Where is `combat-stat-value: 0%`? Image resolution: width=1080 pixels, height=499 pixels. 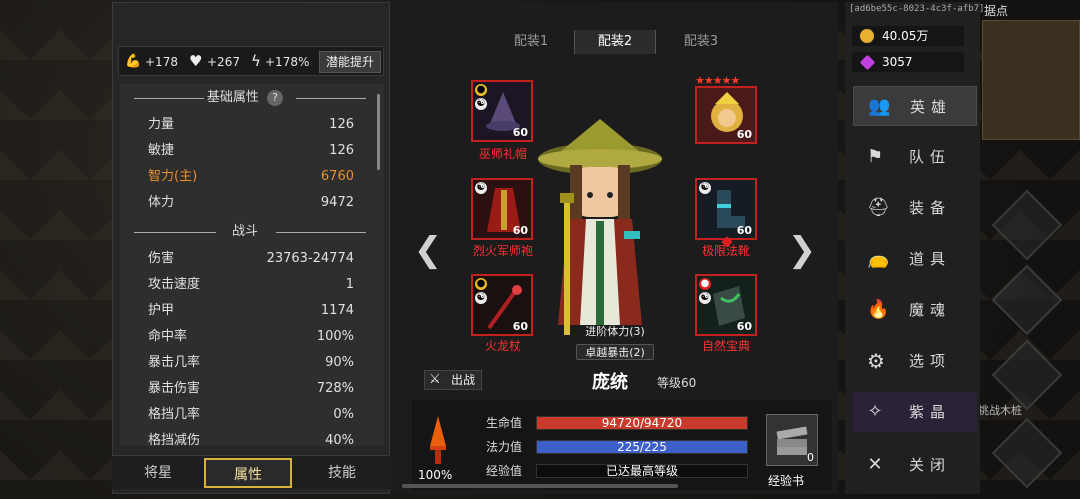 combat-stat-value: 0% is located at coordinates (343, 414).